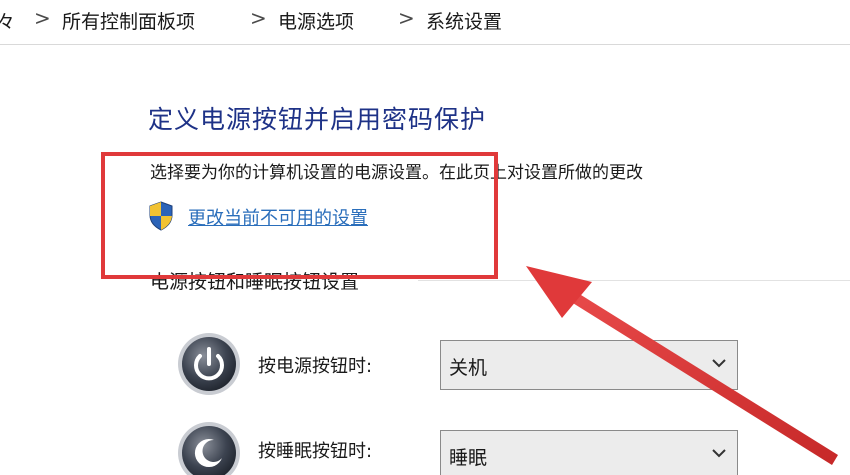 The width and height of the screenshot is (850, 475). What do you see at coordinates (468, 458) in the screenshot?
I see `sleep-button-action-value: 睡眠` at bounding box center [468, 458].